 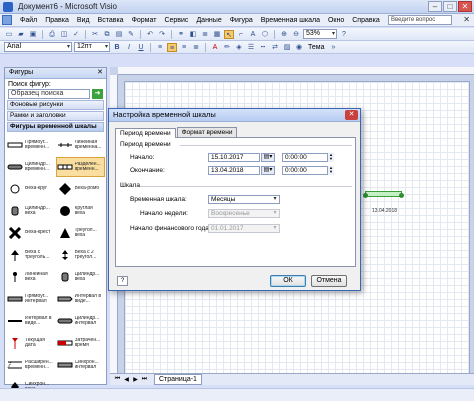 I want to click on line-ends-icon: ⇄, so click(x=275, y=47).